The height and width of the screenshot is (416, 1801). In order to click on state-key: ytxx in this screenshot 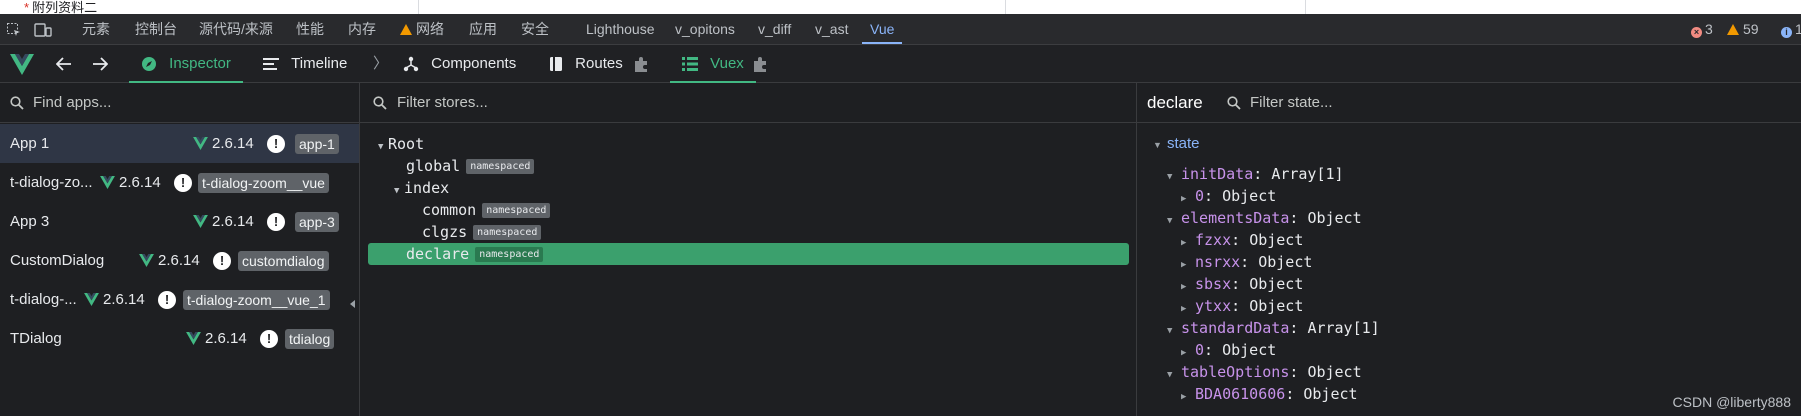, I will do `click(1213, 306)`.